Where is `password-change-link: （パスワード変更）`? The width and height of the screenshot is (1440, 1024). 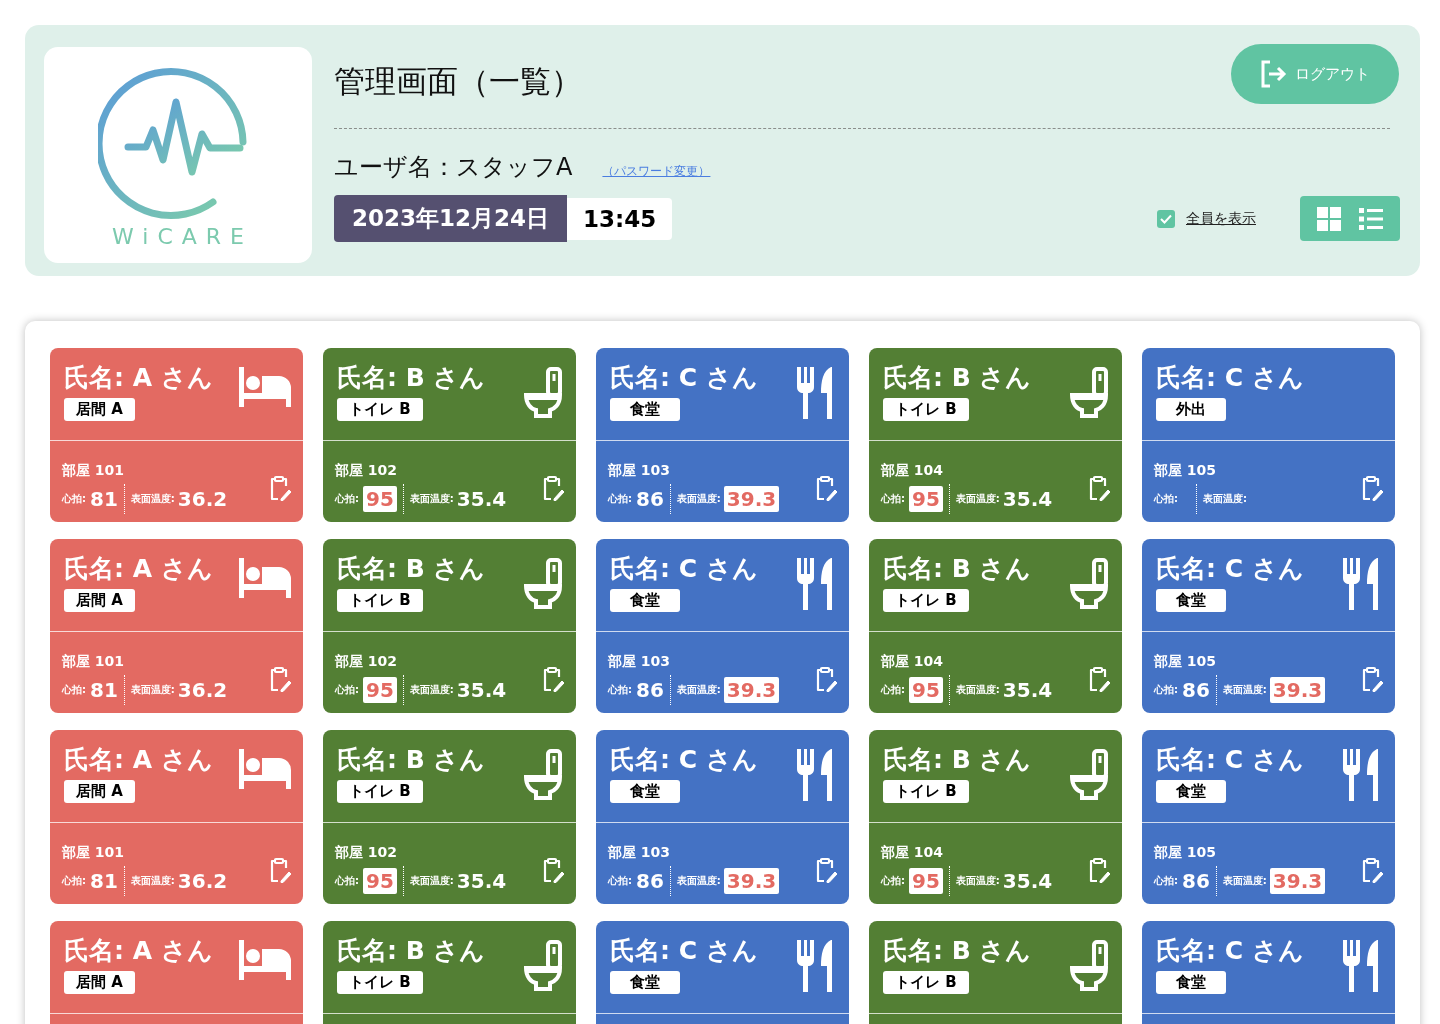
password-change-link: （パスワード変更） is located at coordinates (656, 171).